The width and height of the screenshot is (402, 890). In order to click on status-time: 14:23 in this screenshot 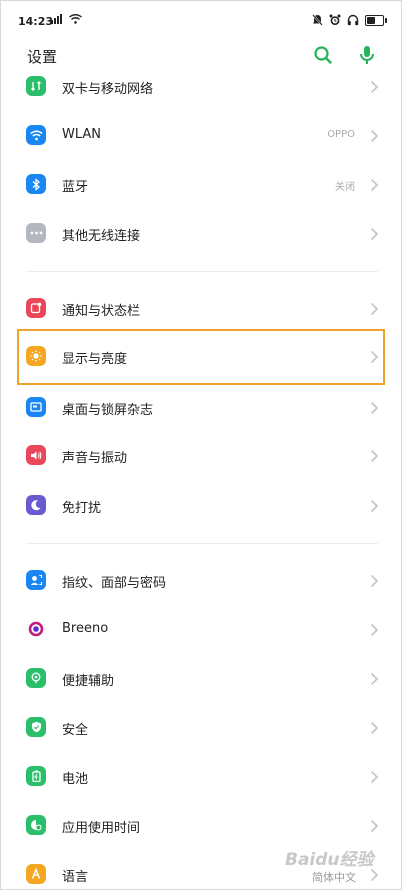, I will do `click(36, 21)`.